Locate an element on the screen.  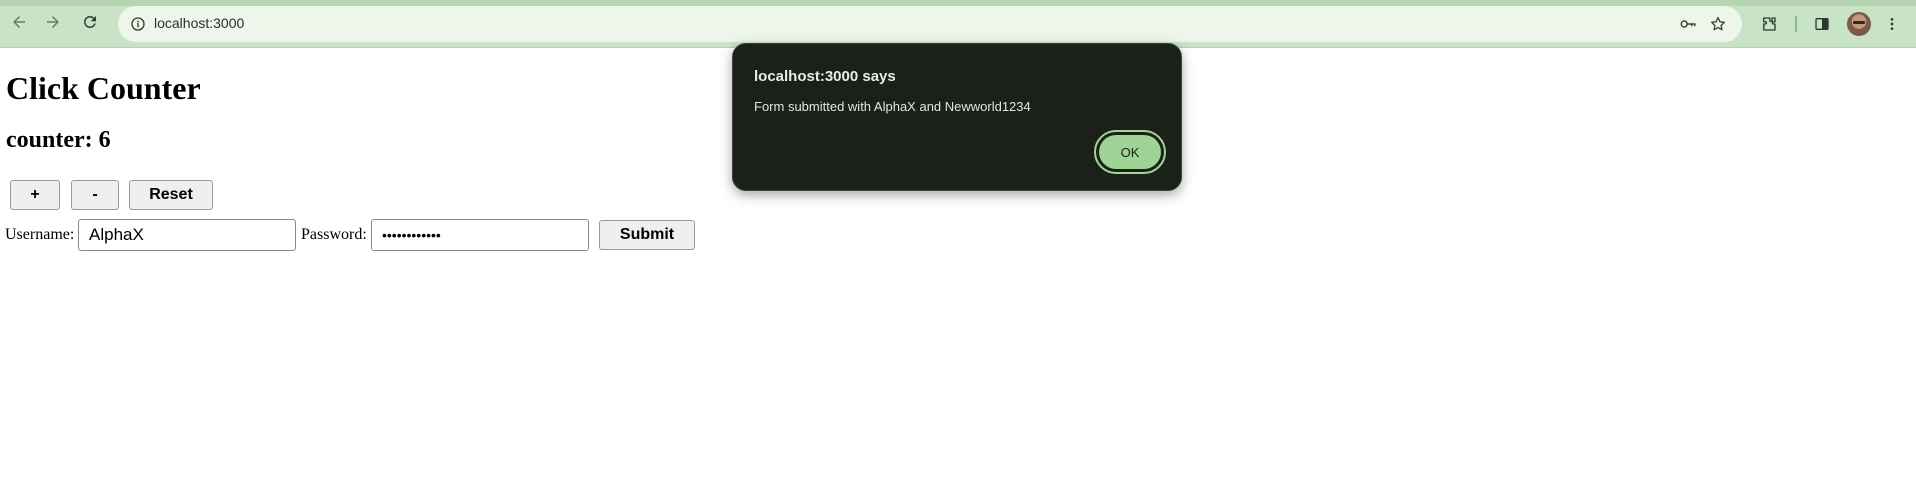
reload-icon is located at coordinates (90, 24).